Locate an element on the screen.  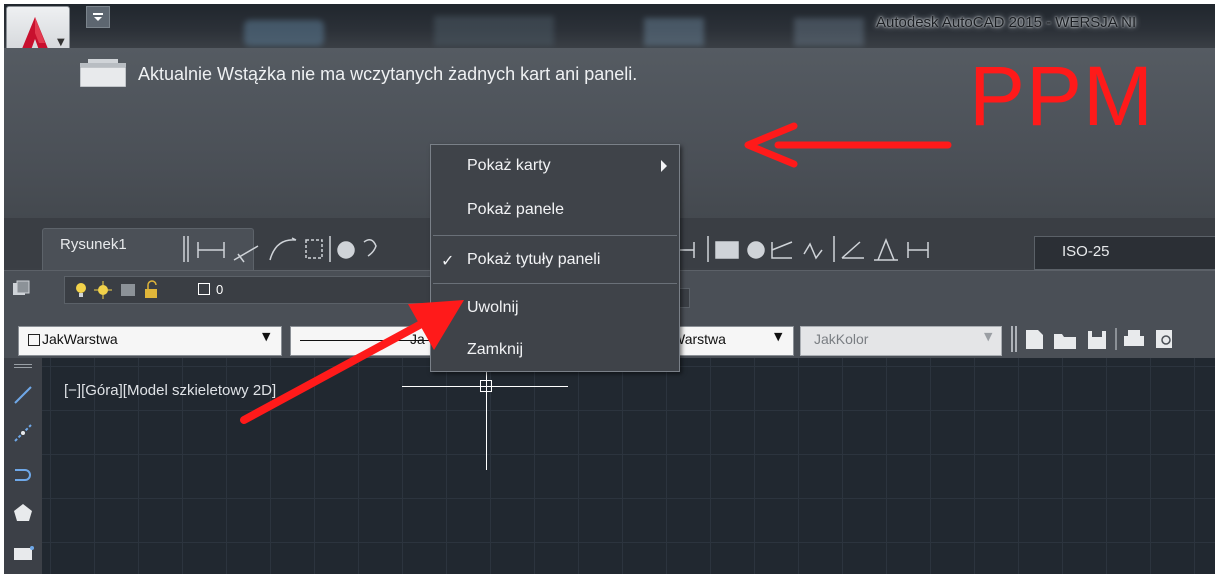
menu-item-label: Pokaż karty is located at coordinates (509, 165).